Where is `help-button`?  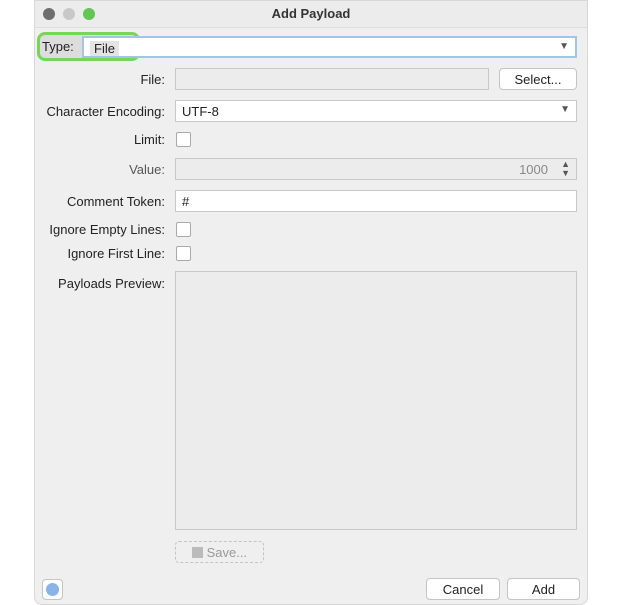 help-button is located at coordinates (52, 589).